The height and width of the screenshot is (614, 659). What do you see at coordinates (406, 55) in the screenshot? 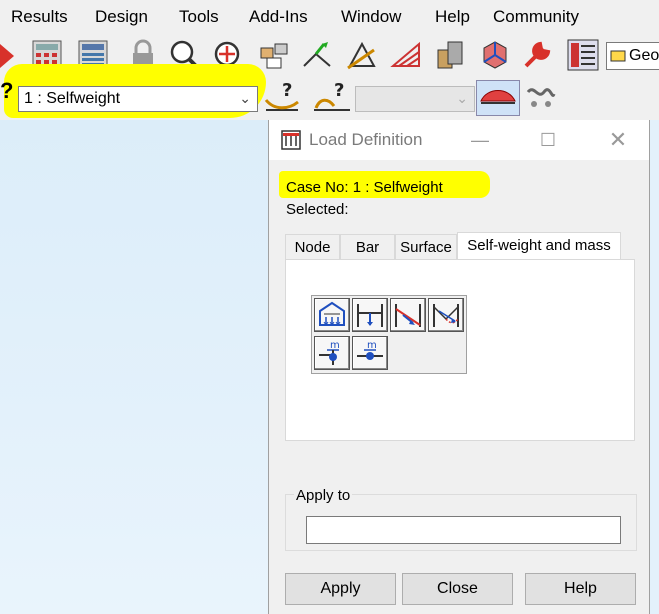
I see `truss-icon` at bounding box center [406, 55].